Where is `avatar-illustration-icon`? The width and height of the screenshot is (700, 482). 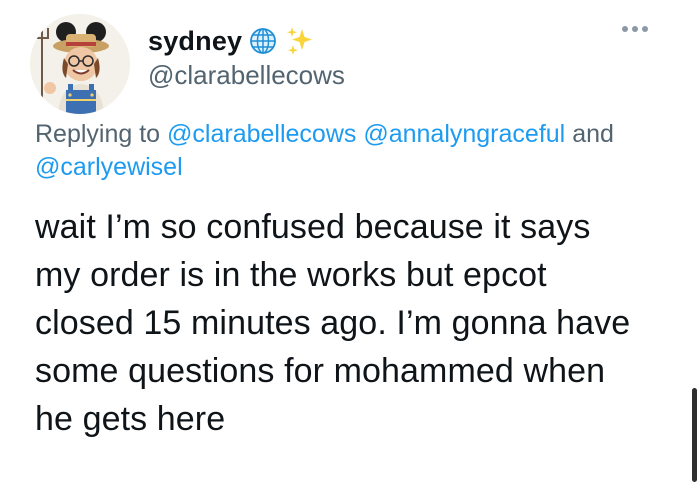
avatar-illustration-icon is located at coordinates (80, 64).